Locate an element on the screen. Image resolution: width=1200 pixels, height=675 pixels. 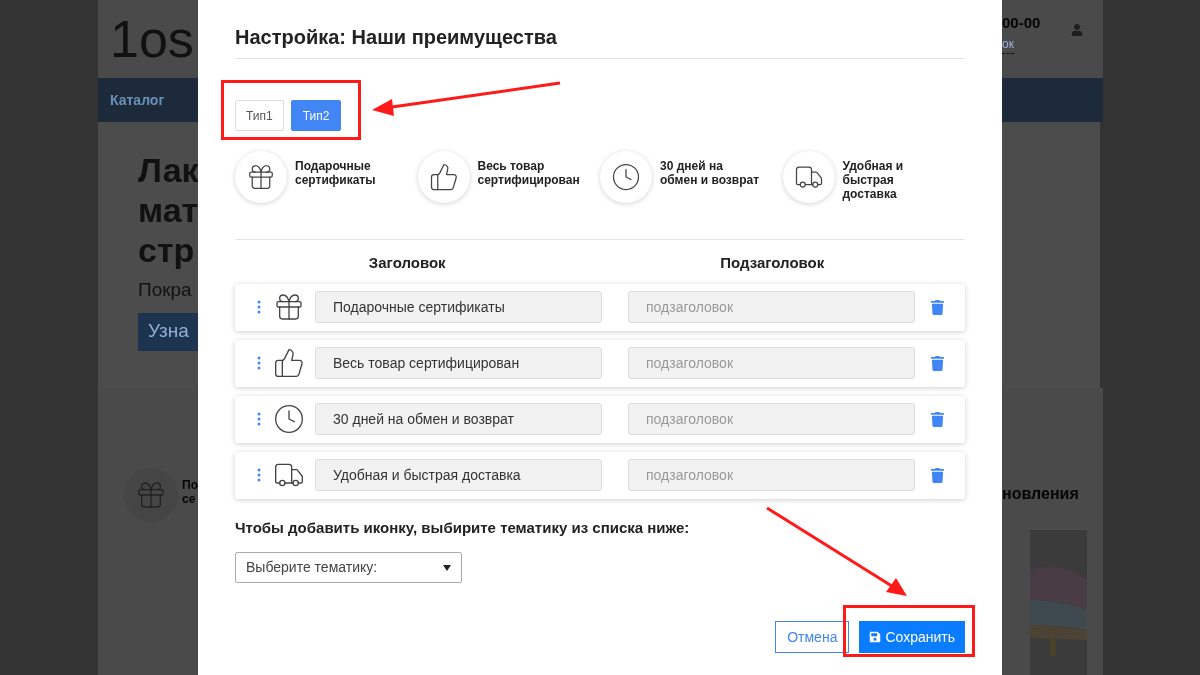
hero-subtitle: Покра is located at coordinates (165, 290).